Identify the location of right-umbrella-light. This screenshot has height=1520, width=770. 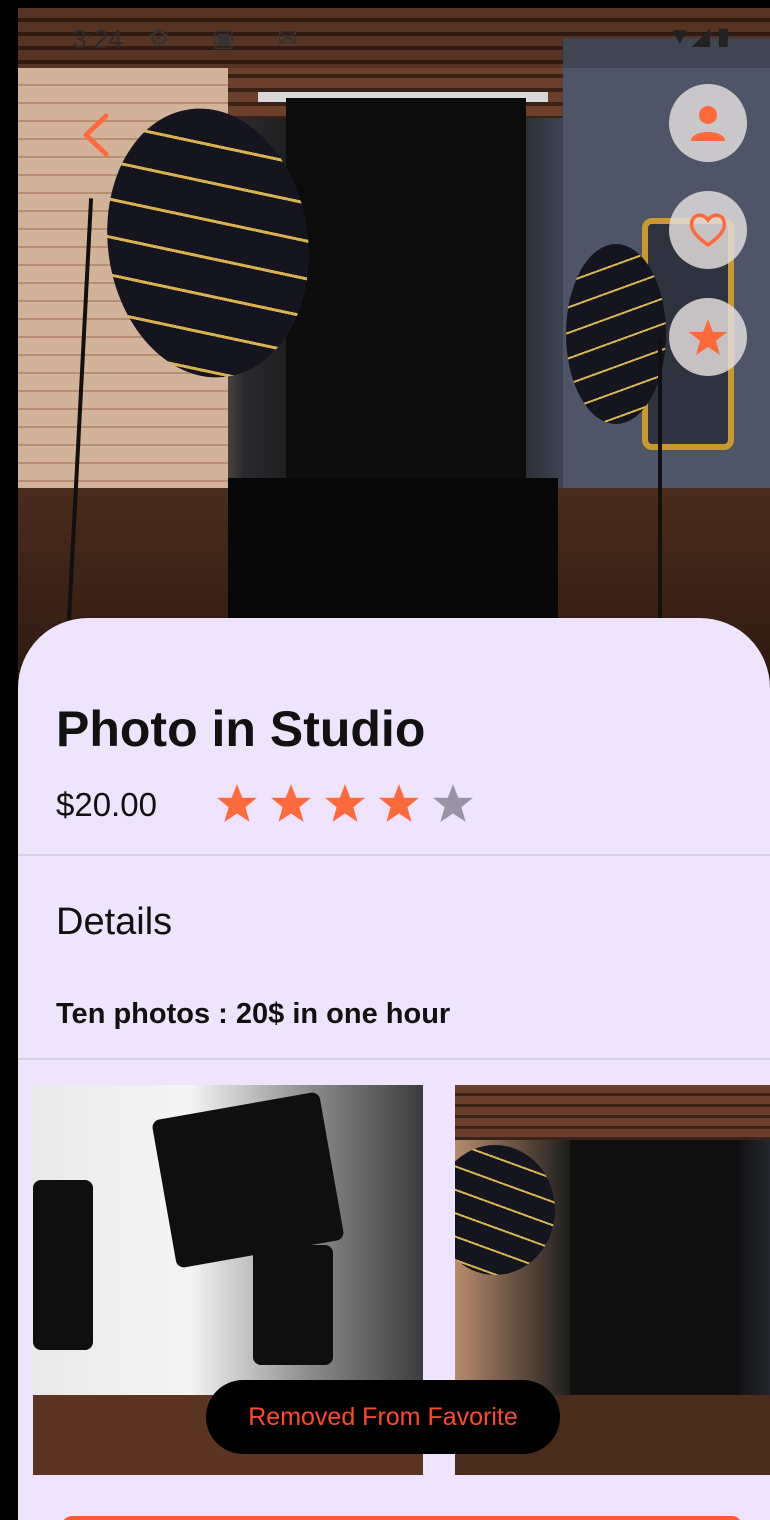
(616, 334).